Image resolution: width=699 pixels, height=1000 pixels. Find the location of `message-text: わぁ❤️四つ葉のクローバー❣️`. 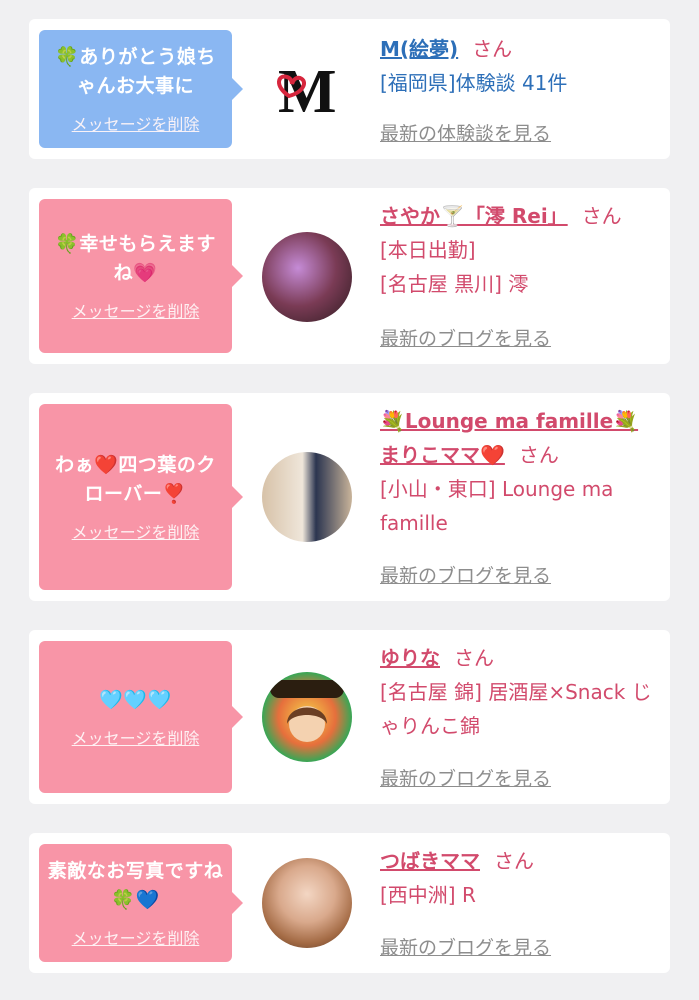

message-text: わぁ❤️四つ葉のクローバー❣️ is located at coordinates (135, 479).